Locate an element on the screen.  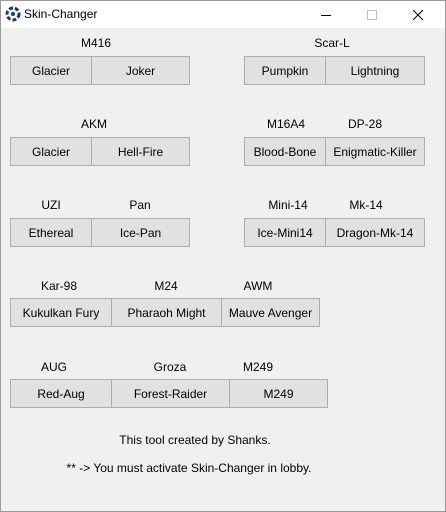
label-m24: M24 is located at coordinates (166, 286).